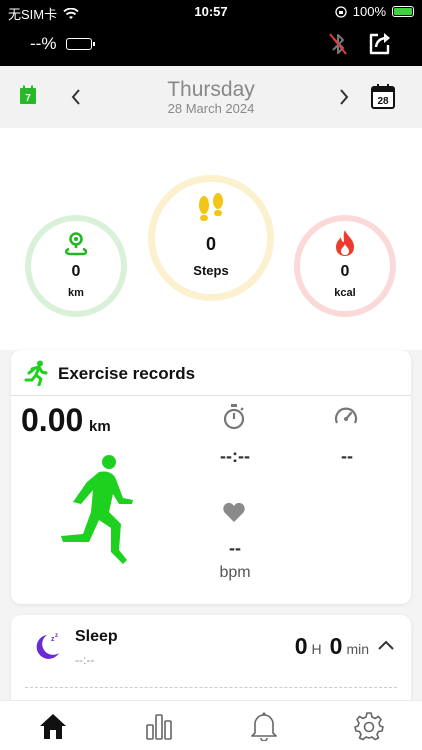 The height and width of the screenshot is (750, 422). Describe the element at coordinates (380, 43) in the screenshot. I see `share-icon` at that location.